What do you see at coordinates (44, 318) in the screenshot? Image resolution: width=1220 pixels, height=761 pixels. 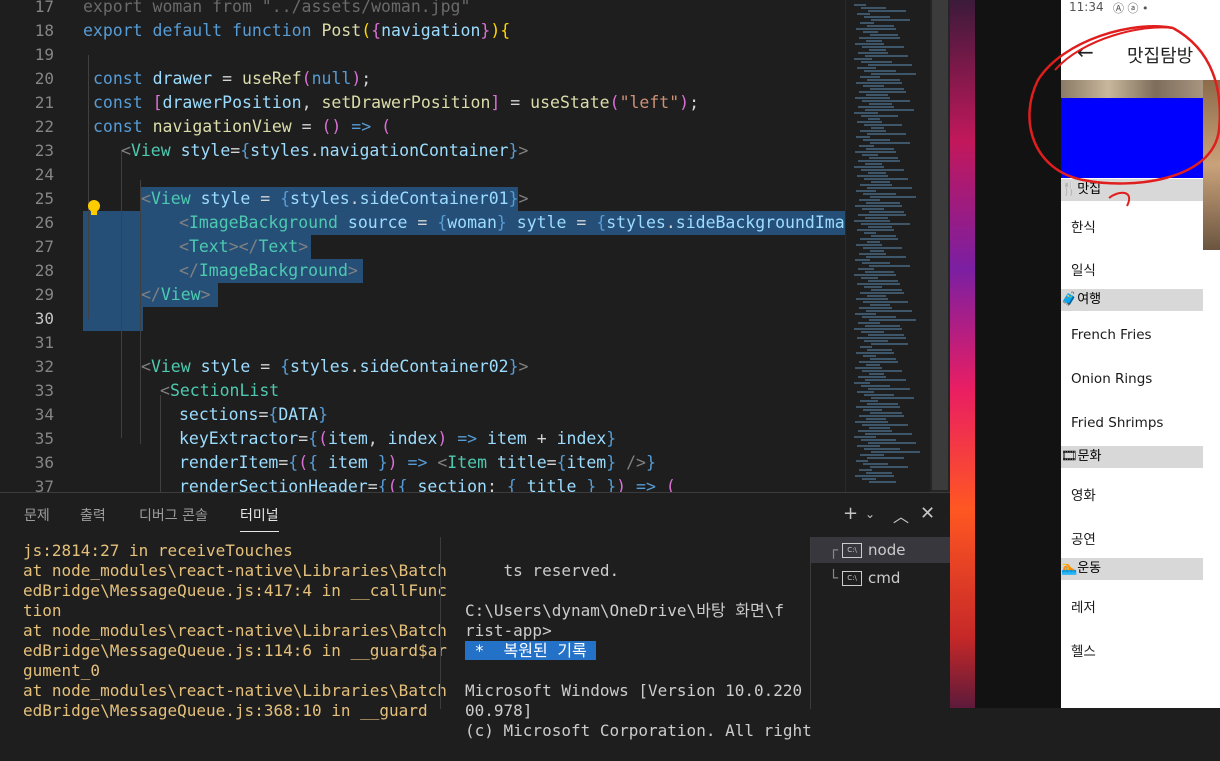 I see `line-number: 30` at bounding box center [44, 318].